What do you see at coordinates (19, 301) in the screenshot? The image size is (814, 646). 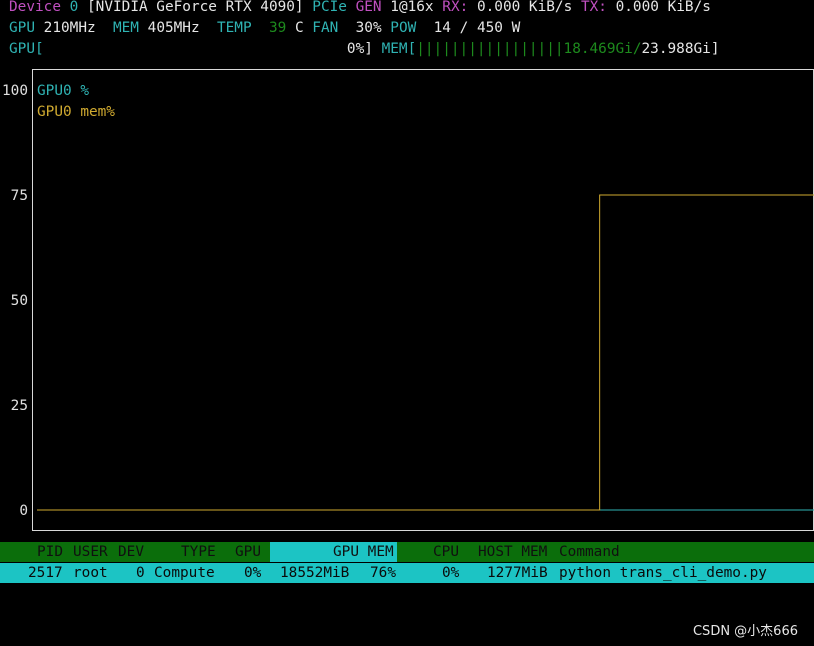 I see `y-tick-label: 50` at bounding box center [19, 301].